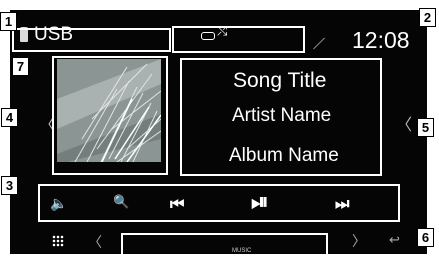 This screenshot has height=257, width=439. What do you see at coordinates (9, 185) in the screenshot?
I see `callout-3: 3` at bounding box center [9, 185].